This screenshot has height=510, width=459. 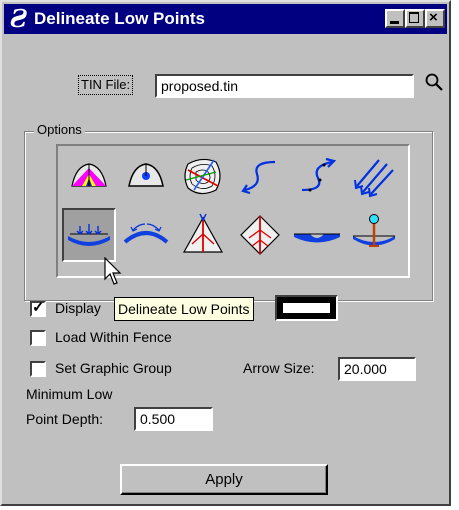 I want to click on minimize-button, so click(x=395, y=18).